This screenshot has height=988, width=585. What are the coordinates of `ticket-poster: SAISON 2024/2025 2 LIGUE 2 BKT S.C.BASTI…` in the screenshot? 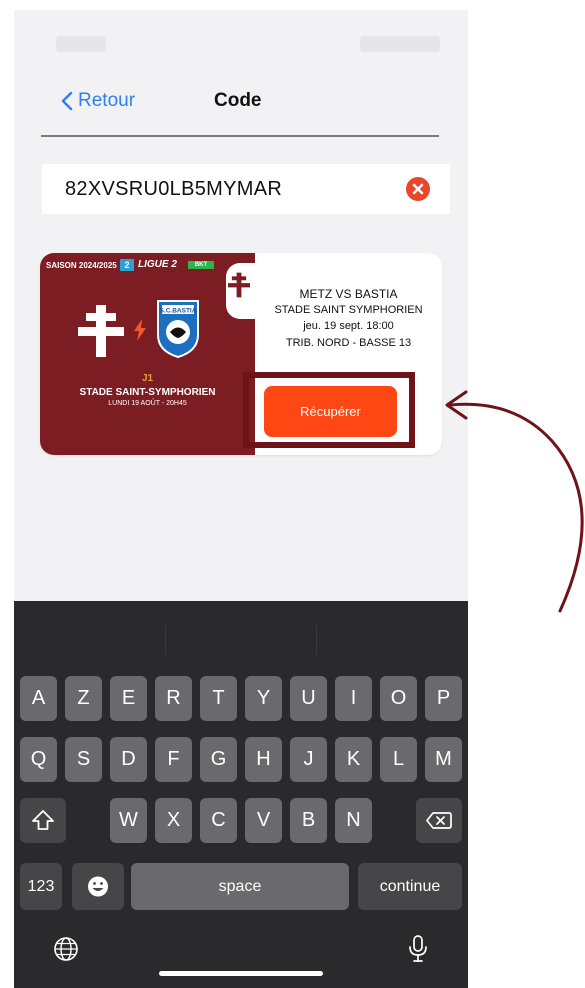 It's located at (147, 354).